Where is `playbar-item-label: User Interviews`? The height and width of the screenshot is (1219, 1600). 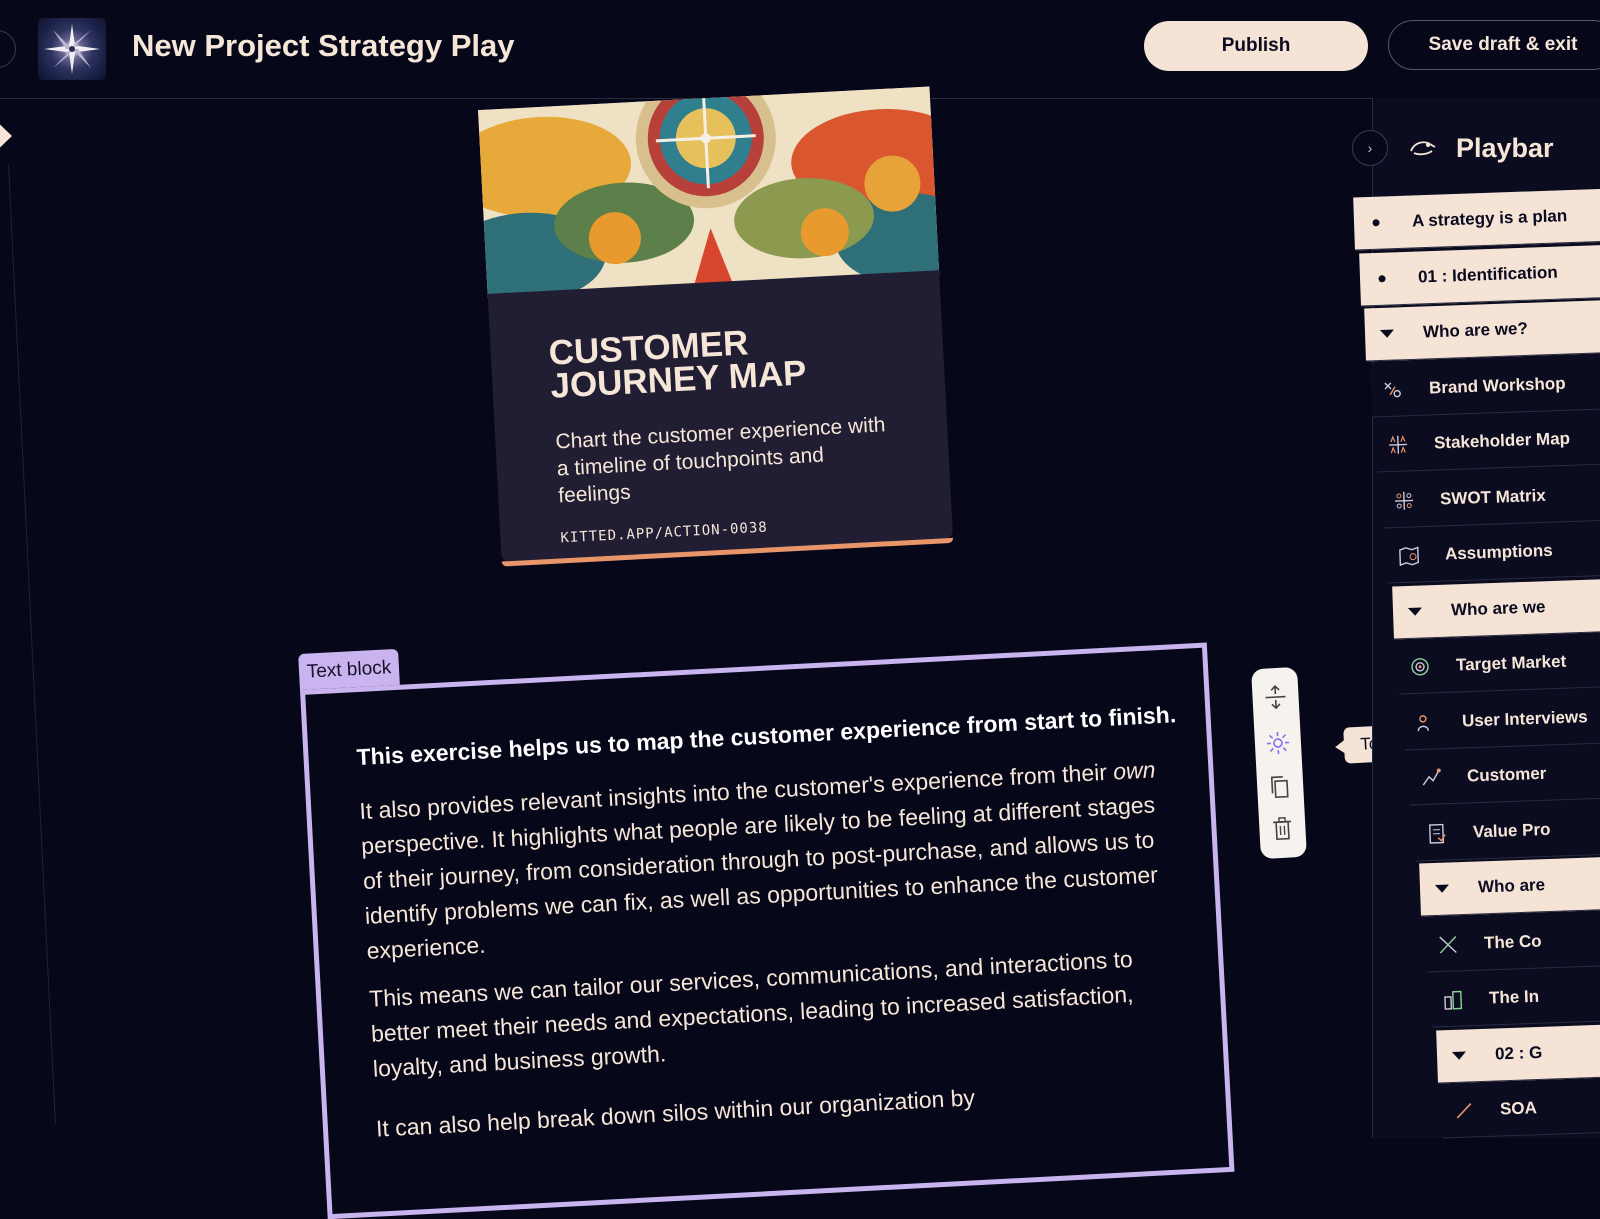
playbar-item-label: User Interviews is located at coordinates (1524, 719).